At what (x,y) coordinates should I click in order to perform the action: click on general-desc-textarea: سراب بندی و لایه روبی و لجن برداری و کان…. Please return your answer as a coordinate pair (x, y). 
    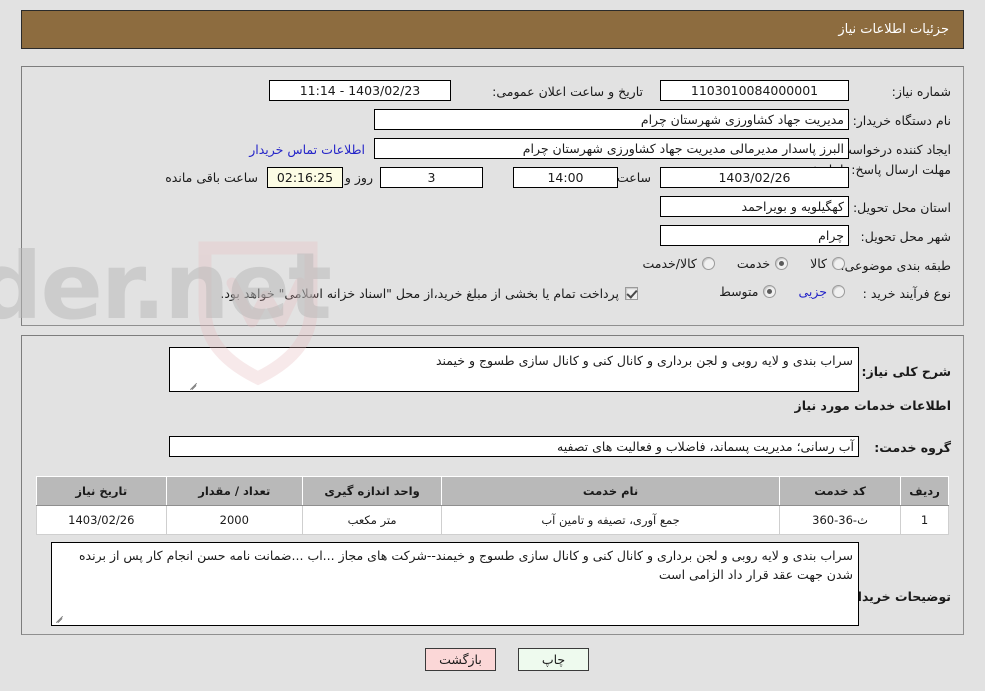
    Looking at the image, I should click on (514, 369).